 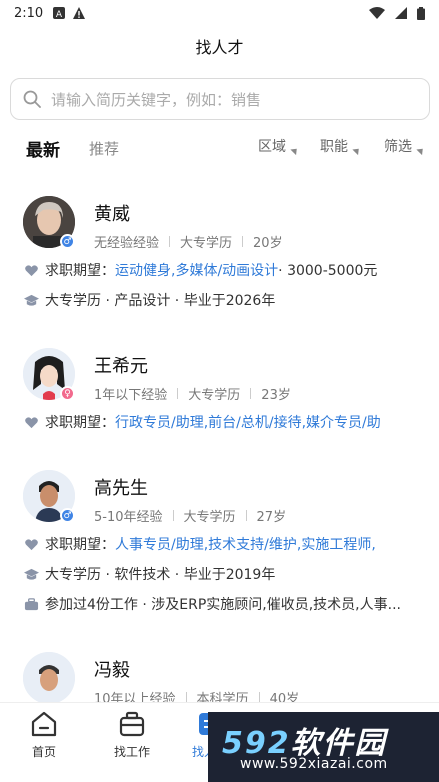 I want to click on age: 23岁, so click(x=276, y=395).